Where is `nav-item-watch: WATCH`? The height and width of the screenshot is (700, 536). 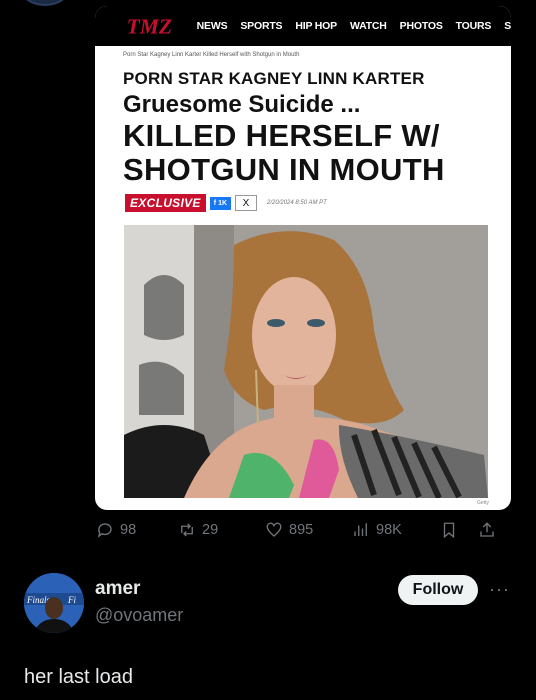 nav-item-watch: WATCH is located at coordinates (368, 26).